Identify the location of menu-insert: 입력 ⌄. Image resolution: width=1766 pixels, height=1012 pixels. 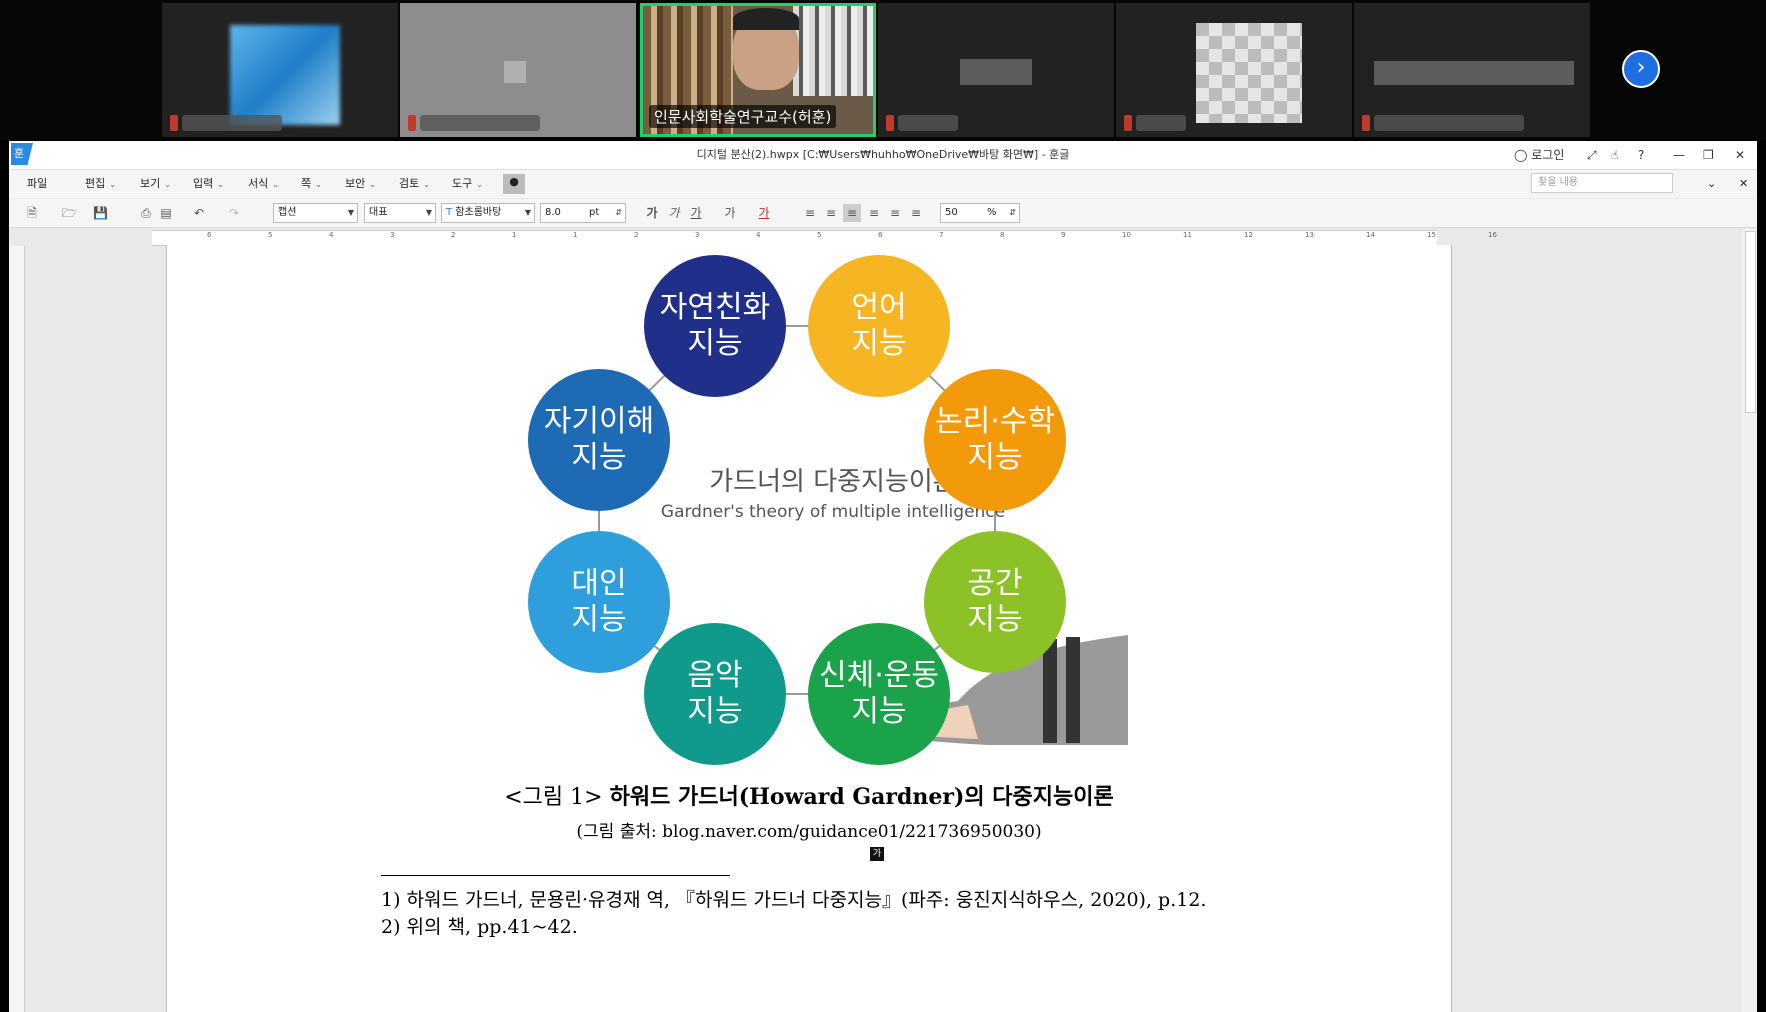
(208, 184).